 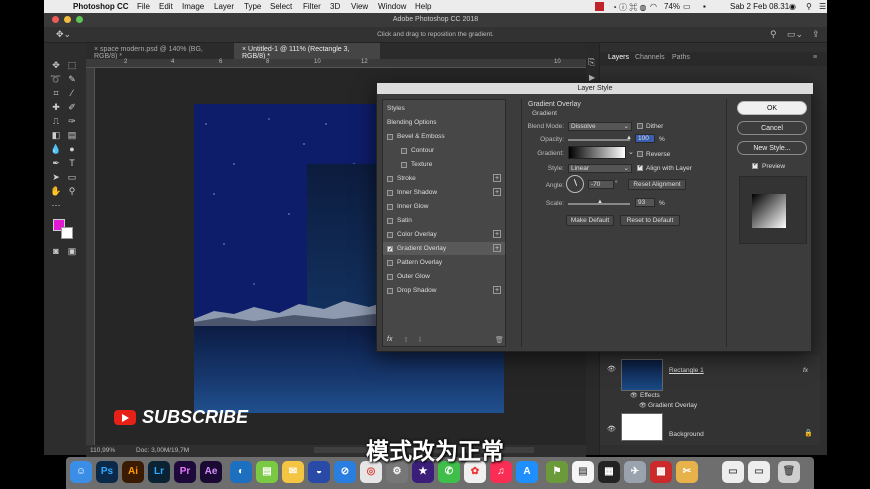 What do you see at coordinates (710, 376) in the screenshot?
I see `layer-row-rectangle-1: 👁 Rectangle 1 fx` at bounding box center [710, 376].